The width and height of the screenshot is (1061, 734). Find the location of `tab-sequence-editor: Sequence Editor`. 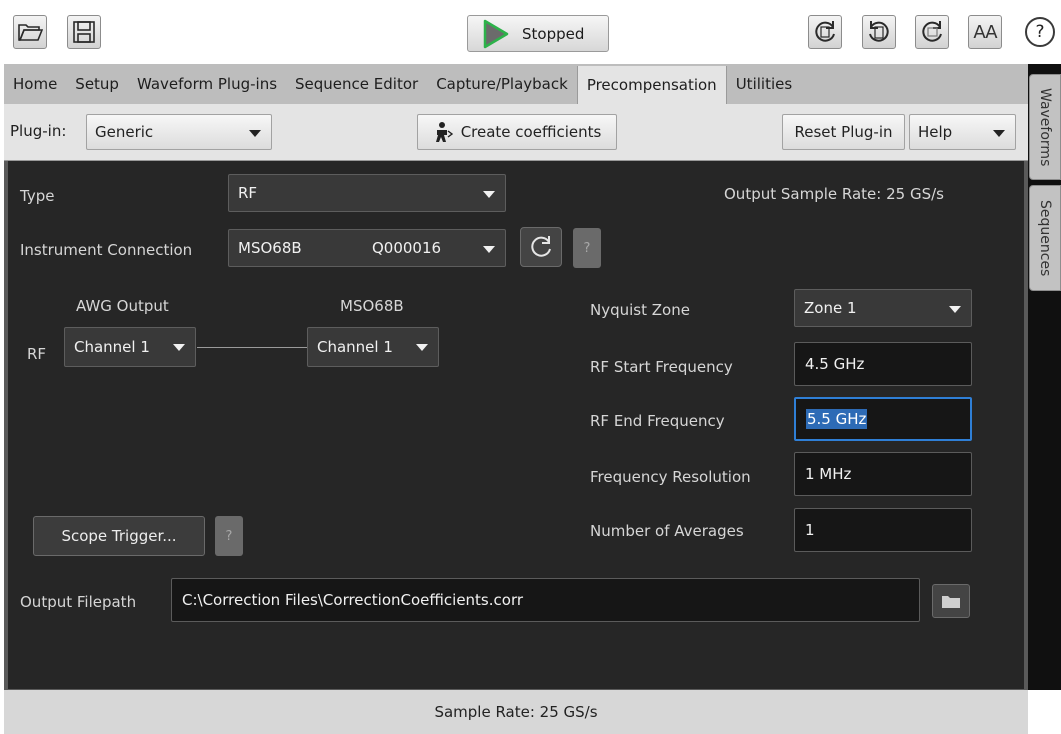

tab-sequence-editor: Sequence Editor is located at coordinates (356, 84).